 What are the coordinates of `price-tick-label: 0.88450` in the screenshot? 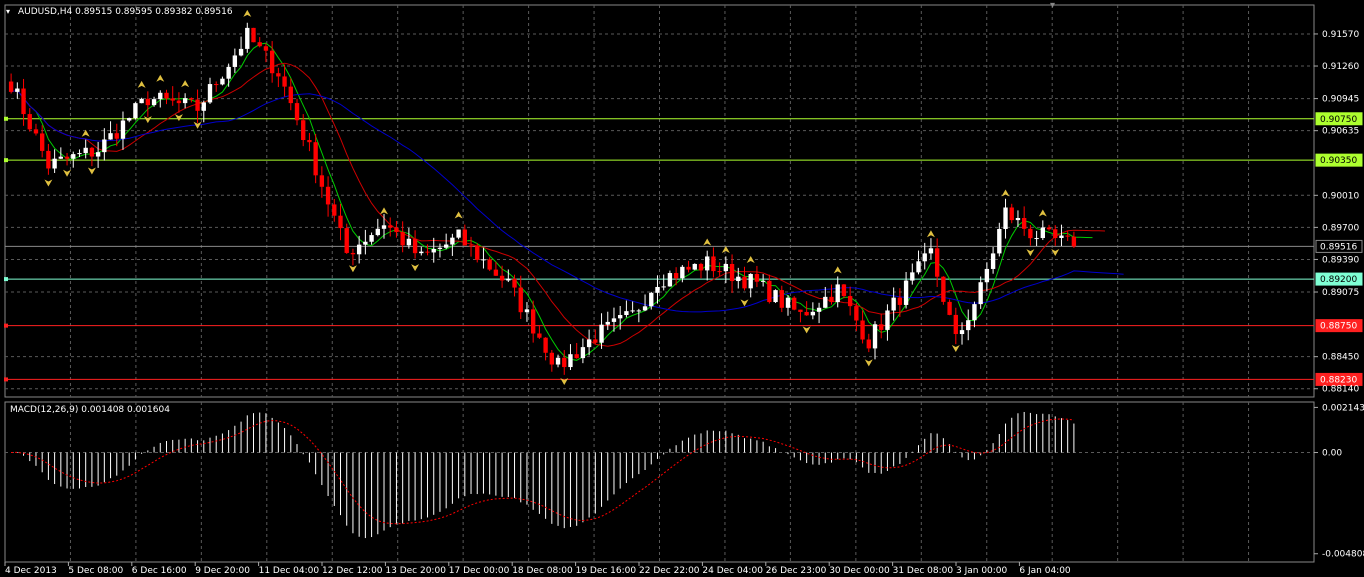 It's located at (1340, 358).